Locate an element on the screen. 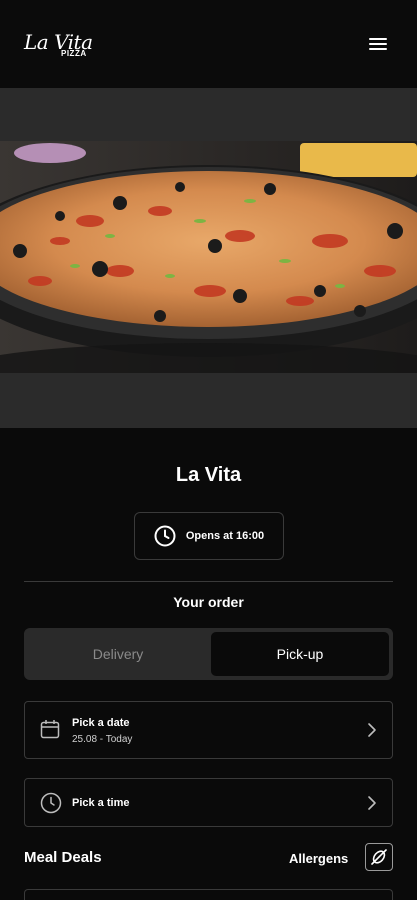 The height and width of the screenshot is (900, 417). calendar-icon is located at coordinates (50, 729).